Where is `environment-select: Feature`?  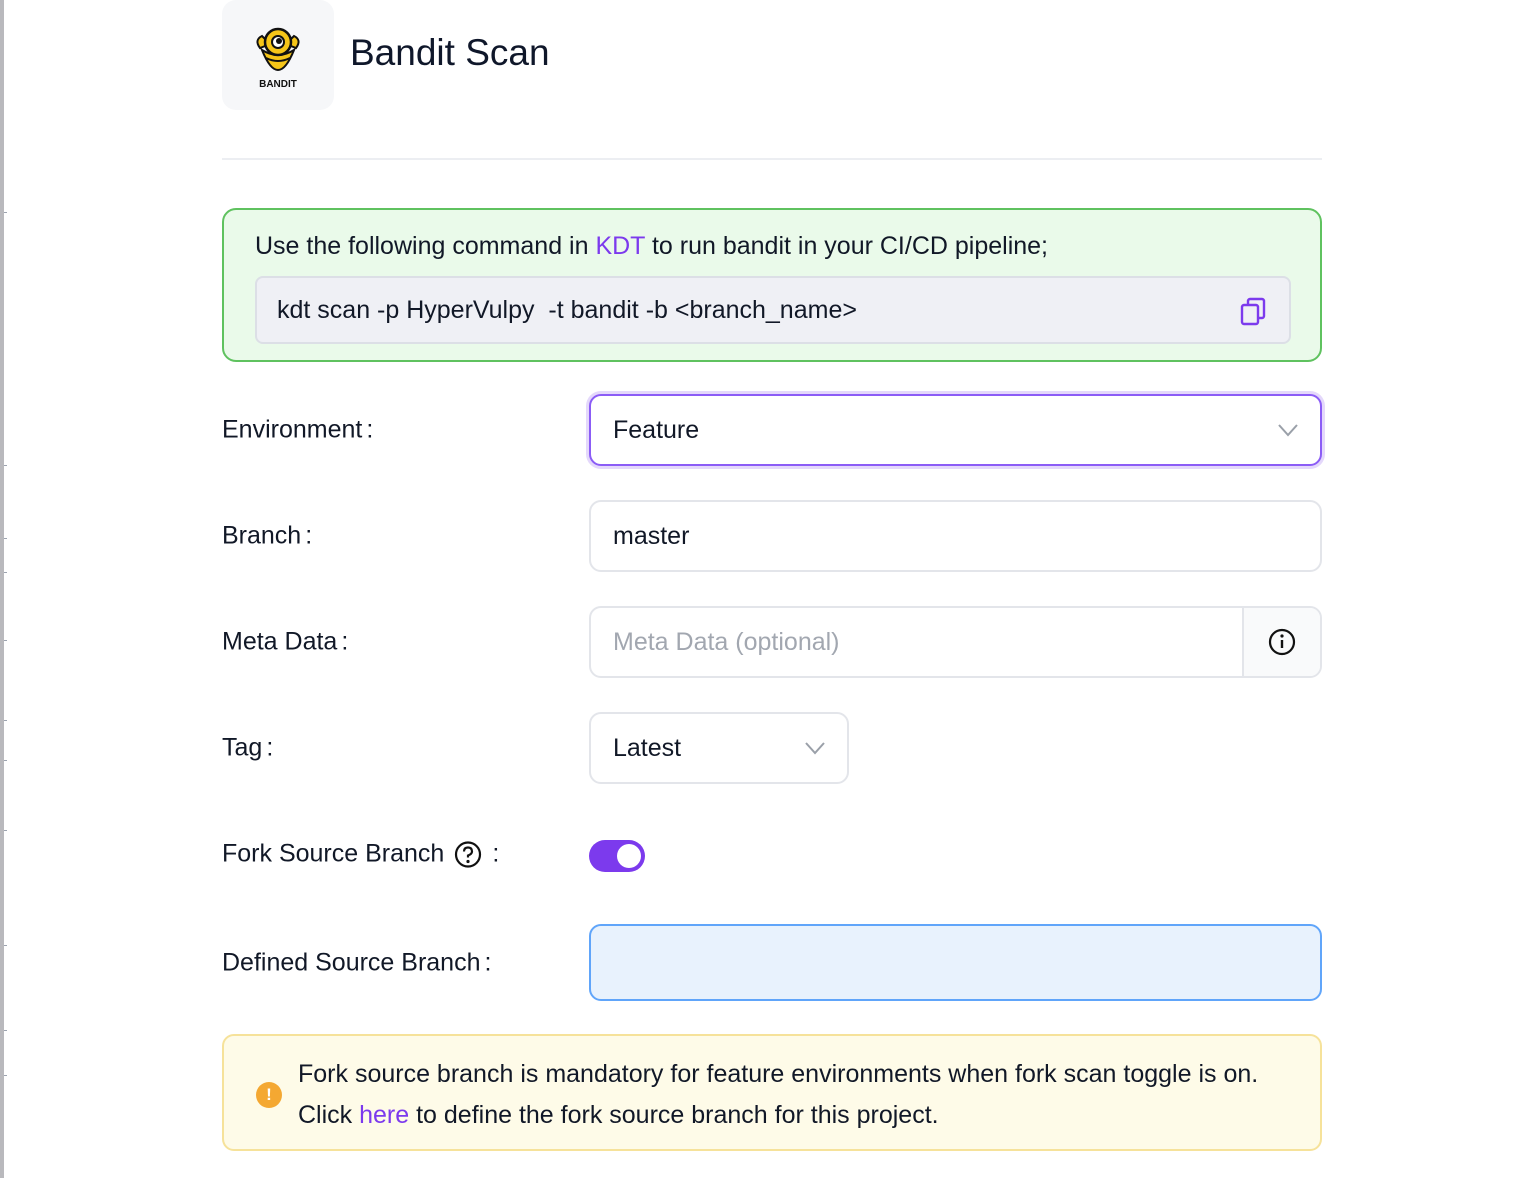
environment-select: Feature is located at coordinates (955, 430).